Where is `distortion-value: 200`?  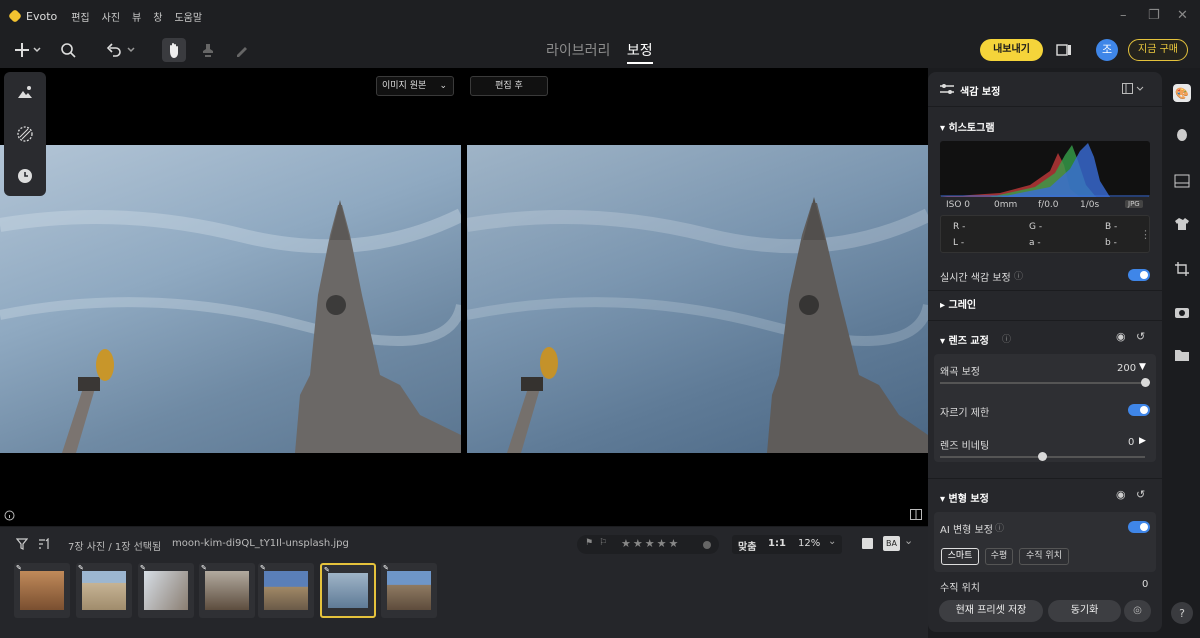 distortion-value: 200 is located at coordinates (1126, 368).